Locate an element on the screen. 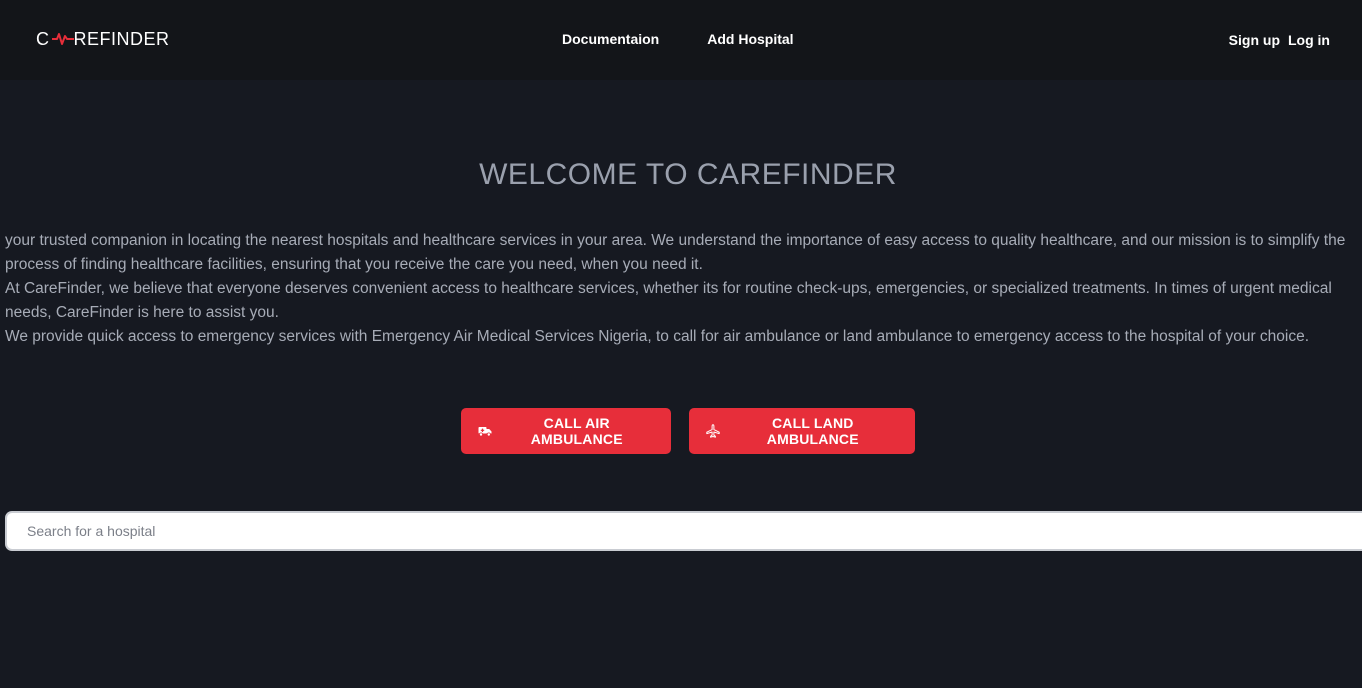 The image size is (1362, 688). truck-icon is located at coordinates (484, 431).